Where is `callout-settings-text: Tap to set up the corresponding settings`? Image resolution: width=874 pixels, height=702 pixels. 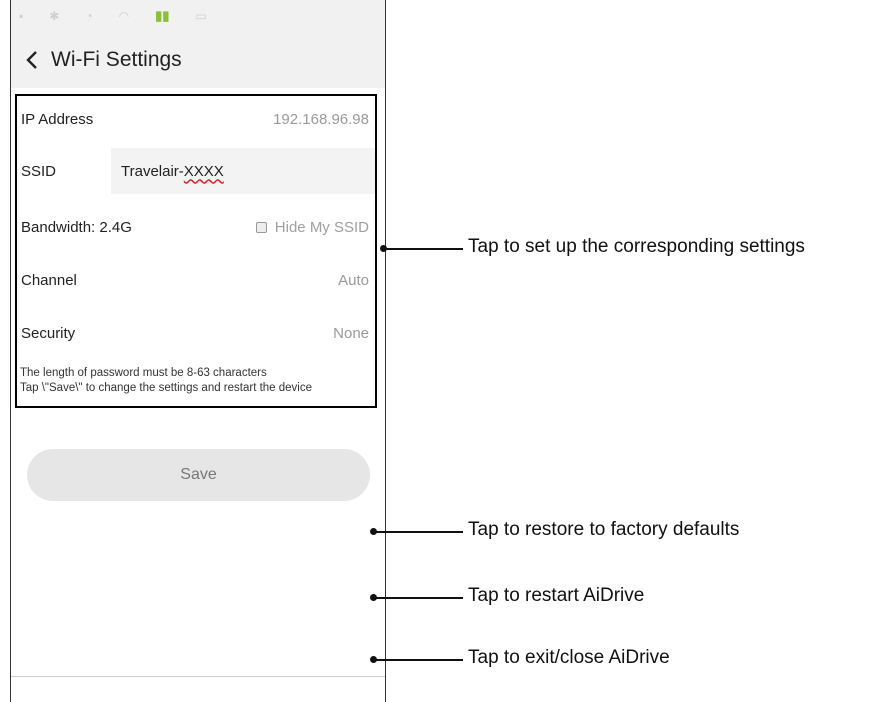 callout-settings-text: Tap to set up the corresponding settings is located at coordinates (636, 246).